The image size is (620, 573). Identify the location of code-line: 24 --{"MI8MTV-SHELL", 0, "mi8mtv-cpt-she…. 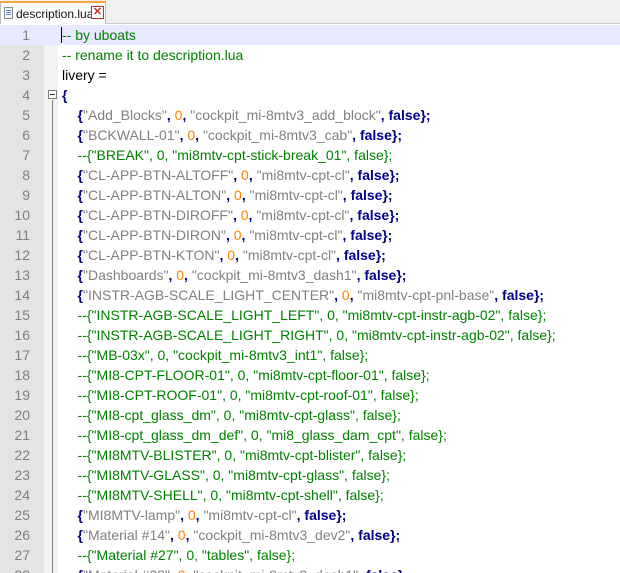
(310, 495).